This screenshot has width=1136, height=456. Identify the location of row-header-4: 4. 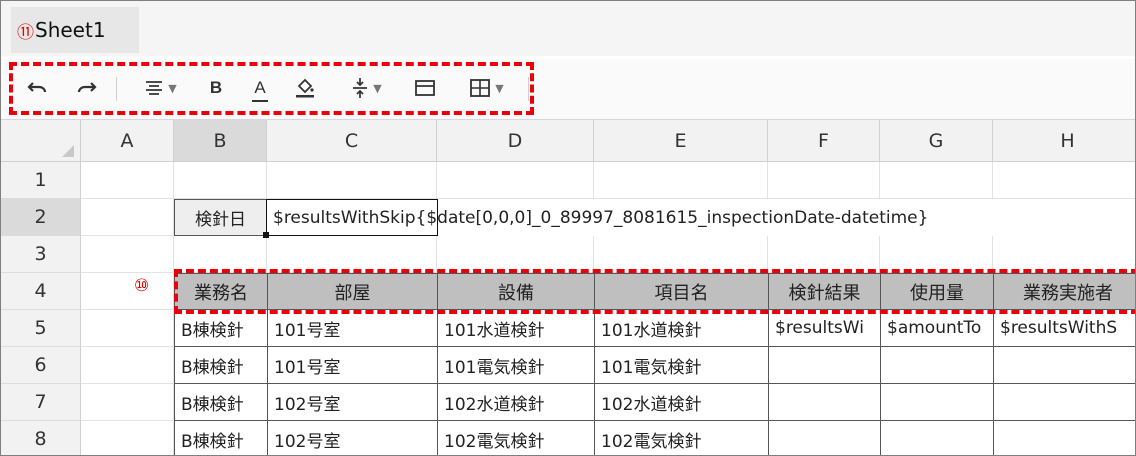
(41, 291).